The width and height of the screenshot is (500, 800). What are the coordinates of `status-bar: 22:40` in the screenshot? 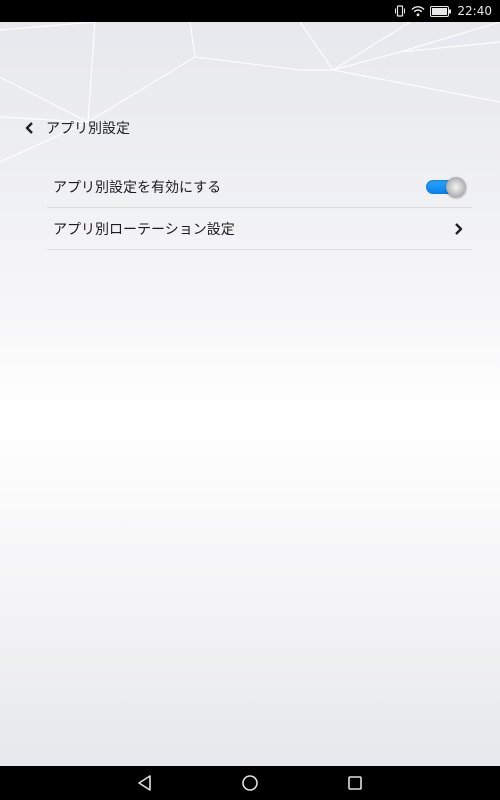 It's located at (250, 11).